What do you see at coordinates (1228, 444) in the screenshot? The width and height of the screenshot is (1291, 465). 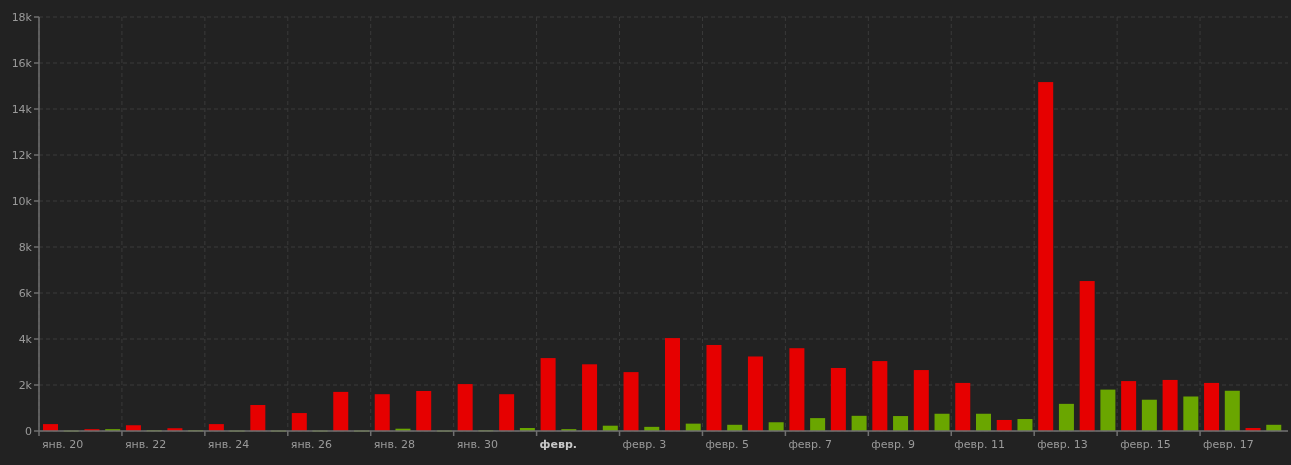 I see `x-tick-label: февр. 17` at bounding box center [1228, 444].